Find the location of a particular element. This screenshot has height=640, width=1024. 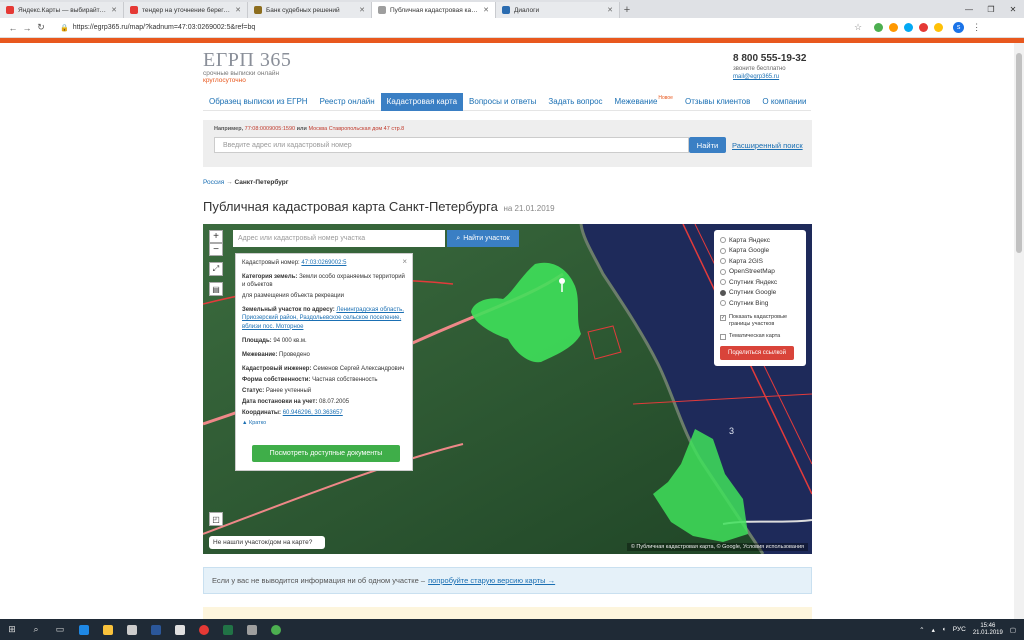

find-parcel-button: ⌕ Найти участок is located at coordinates (483, 238).